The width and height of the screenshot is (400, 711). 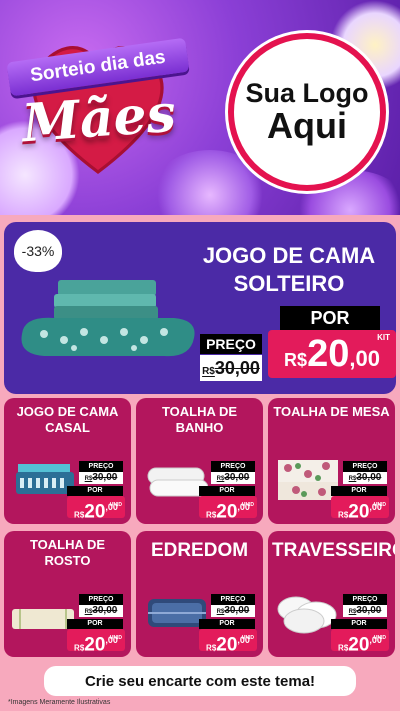 What do you see at coordinates (67, 552) in the screenshot?
I see `product-title: TOALHA DE ROSTO` at bounding box center [67, 552].